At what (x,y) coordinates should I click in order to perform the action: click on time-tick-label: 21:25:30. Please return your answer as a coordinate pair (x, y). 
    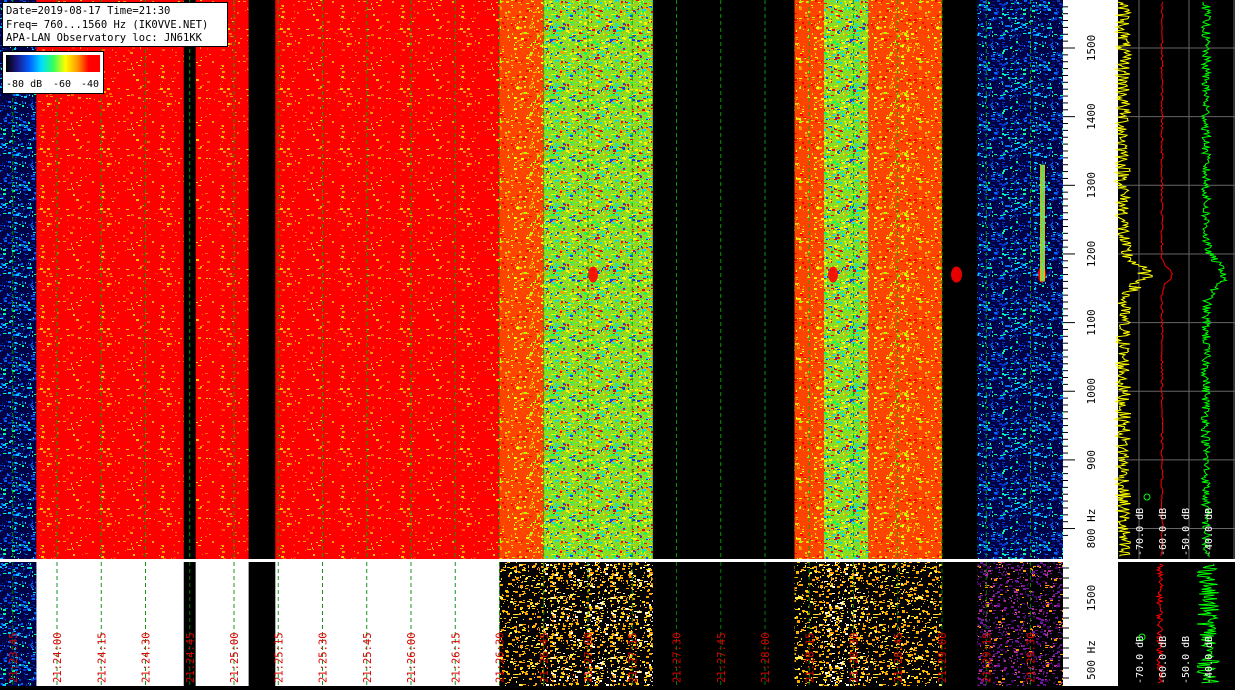
    Looking at the image, I should click on (324, 657).